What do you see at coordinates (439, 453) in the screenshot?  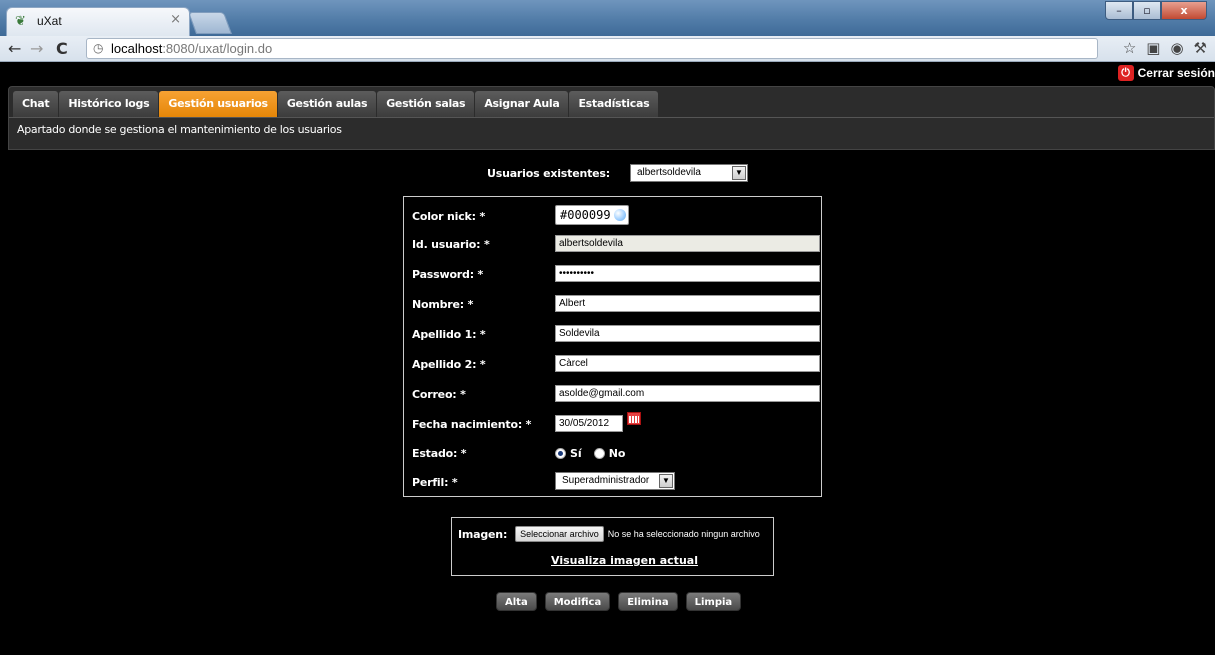 I see `estado-label: Estado: *` at bounding box center [439, 453].